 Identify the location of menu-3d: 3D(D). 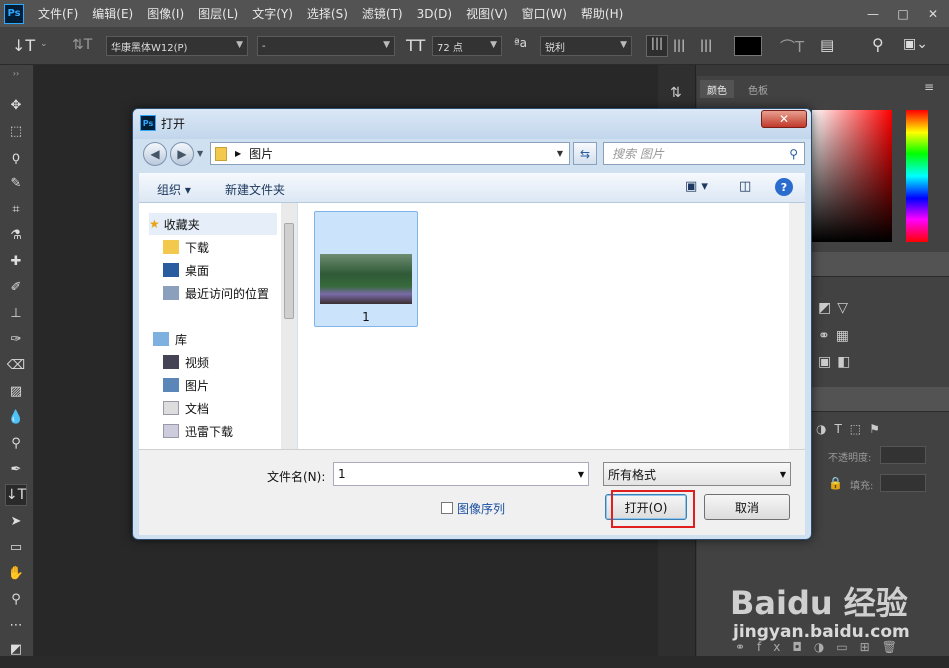
(434, 14).